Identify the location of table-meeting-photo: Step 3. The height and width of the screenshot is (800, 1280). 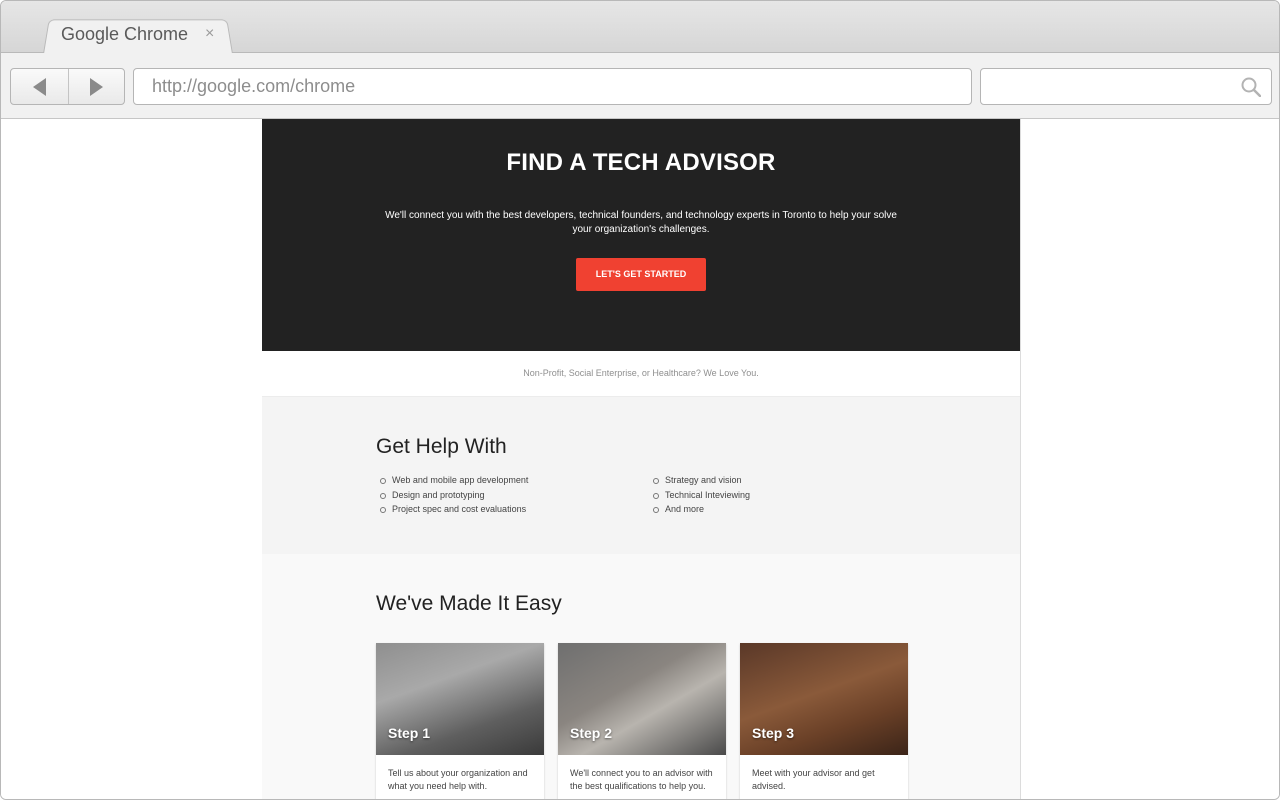
(824, 699).